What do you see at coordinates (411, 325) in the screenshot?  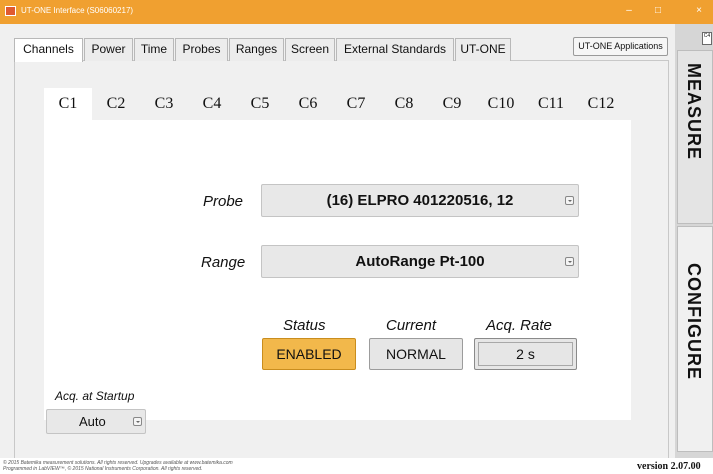 I see `current-label: Current` at bounding box center [411, 325].